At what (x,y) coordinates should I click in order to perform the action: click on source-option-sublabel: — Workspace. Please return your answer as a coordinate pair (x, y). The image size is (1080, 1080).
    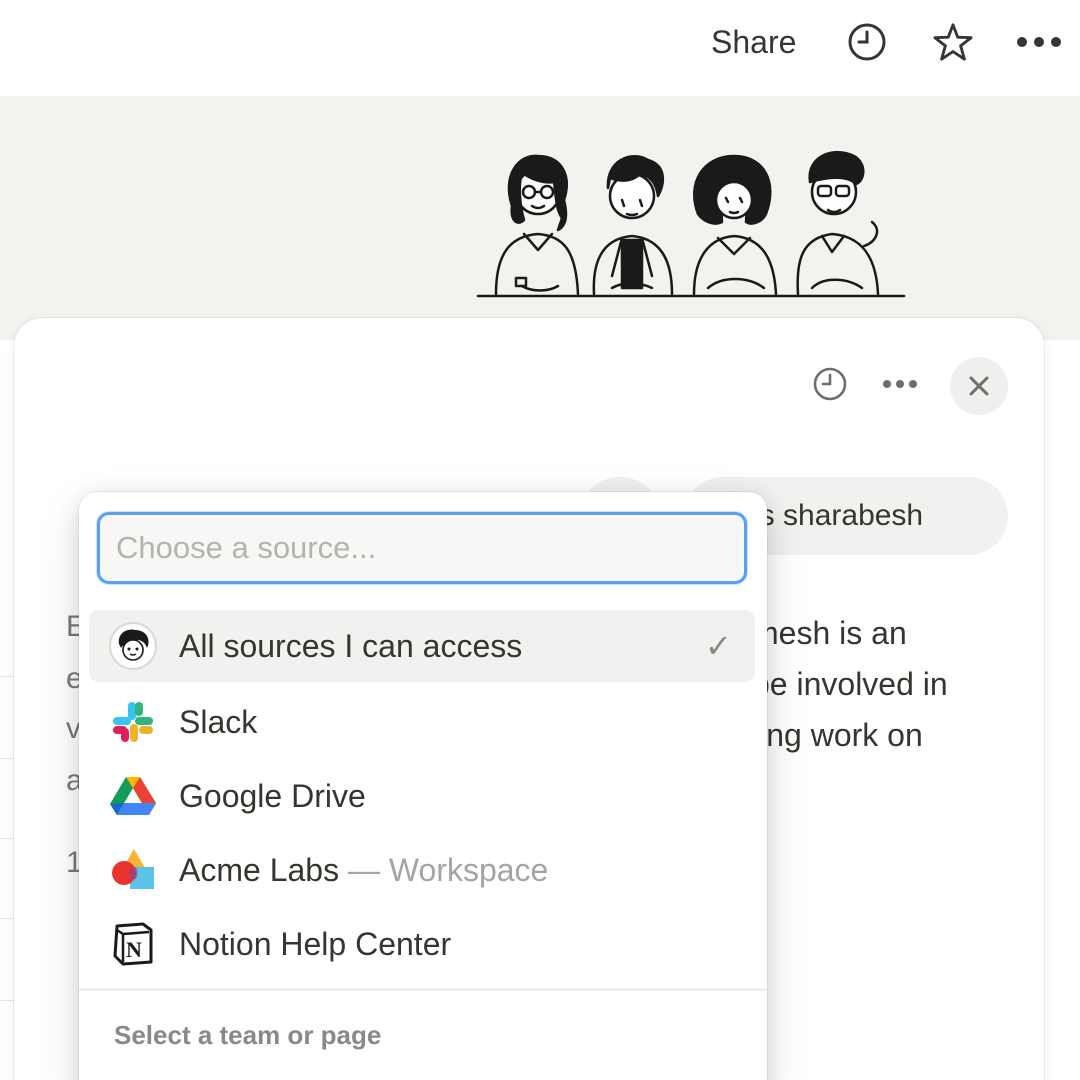
    Looking at the image, I should click on (448, 869).